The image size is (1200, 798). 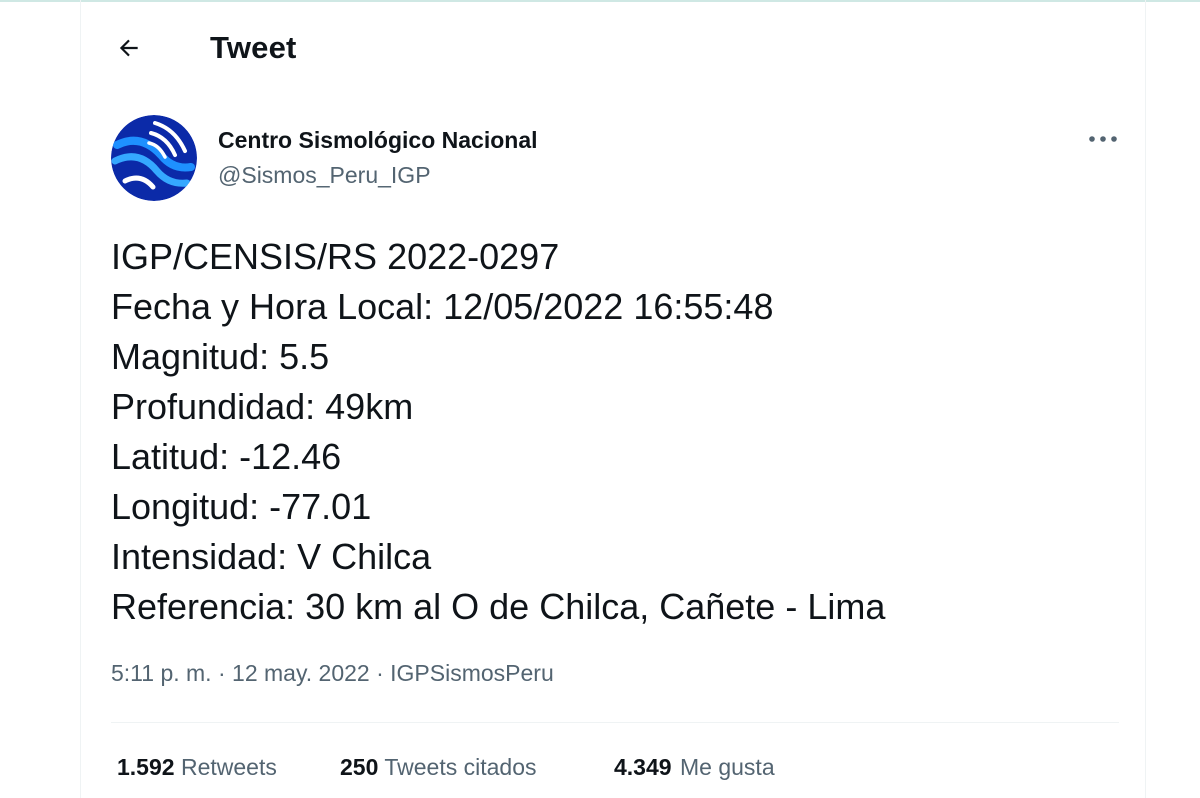 I want to click on more-options-button, so click(x=1103, y=139).